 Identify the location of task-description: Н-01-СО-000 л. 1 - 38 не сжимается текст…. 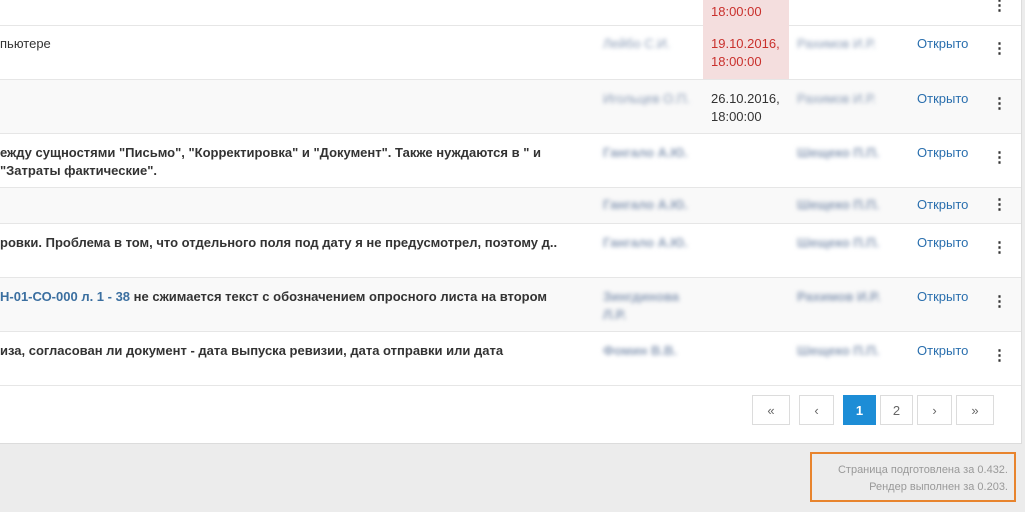
(273, 296).